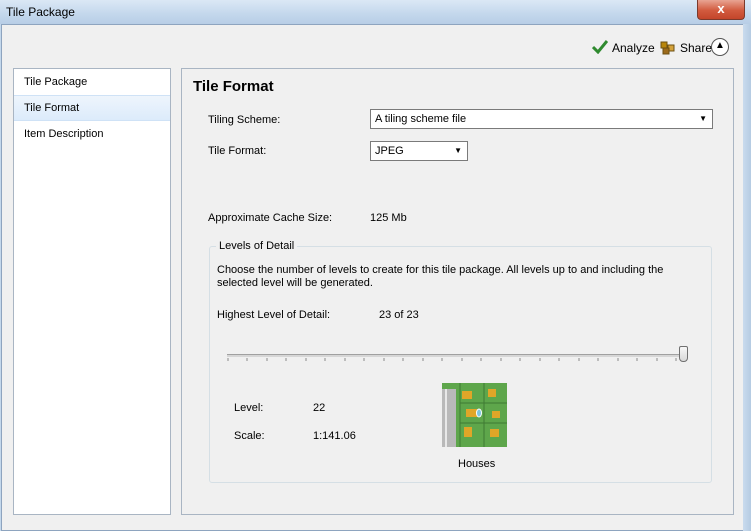 The image size is (751, 531). What do you see at coordinates (237, 151) in the screenshot?
I see `tile-format-label: Tile Format:` at bounding box center [237, 151].